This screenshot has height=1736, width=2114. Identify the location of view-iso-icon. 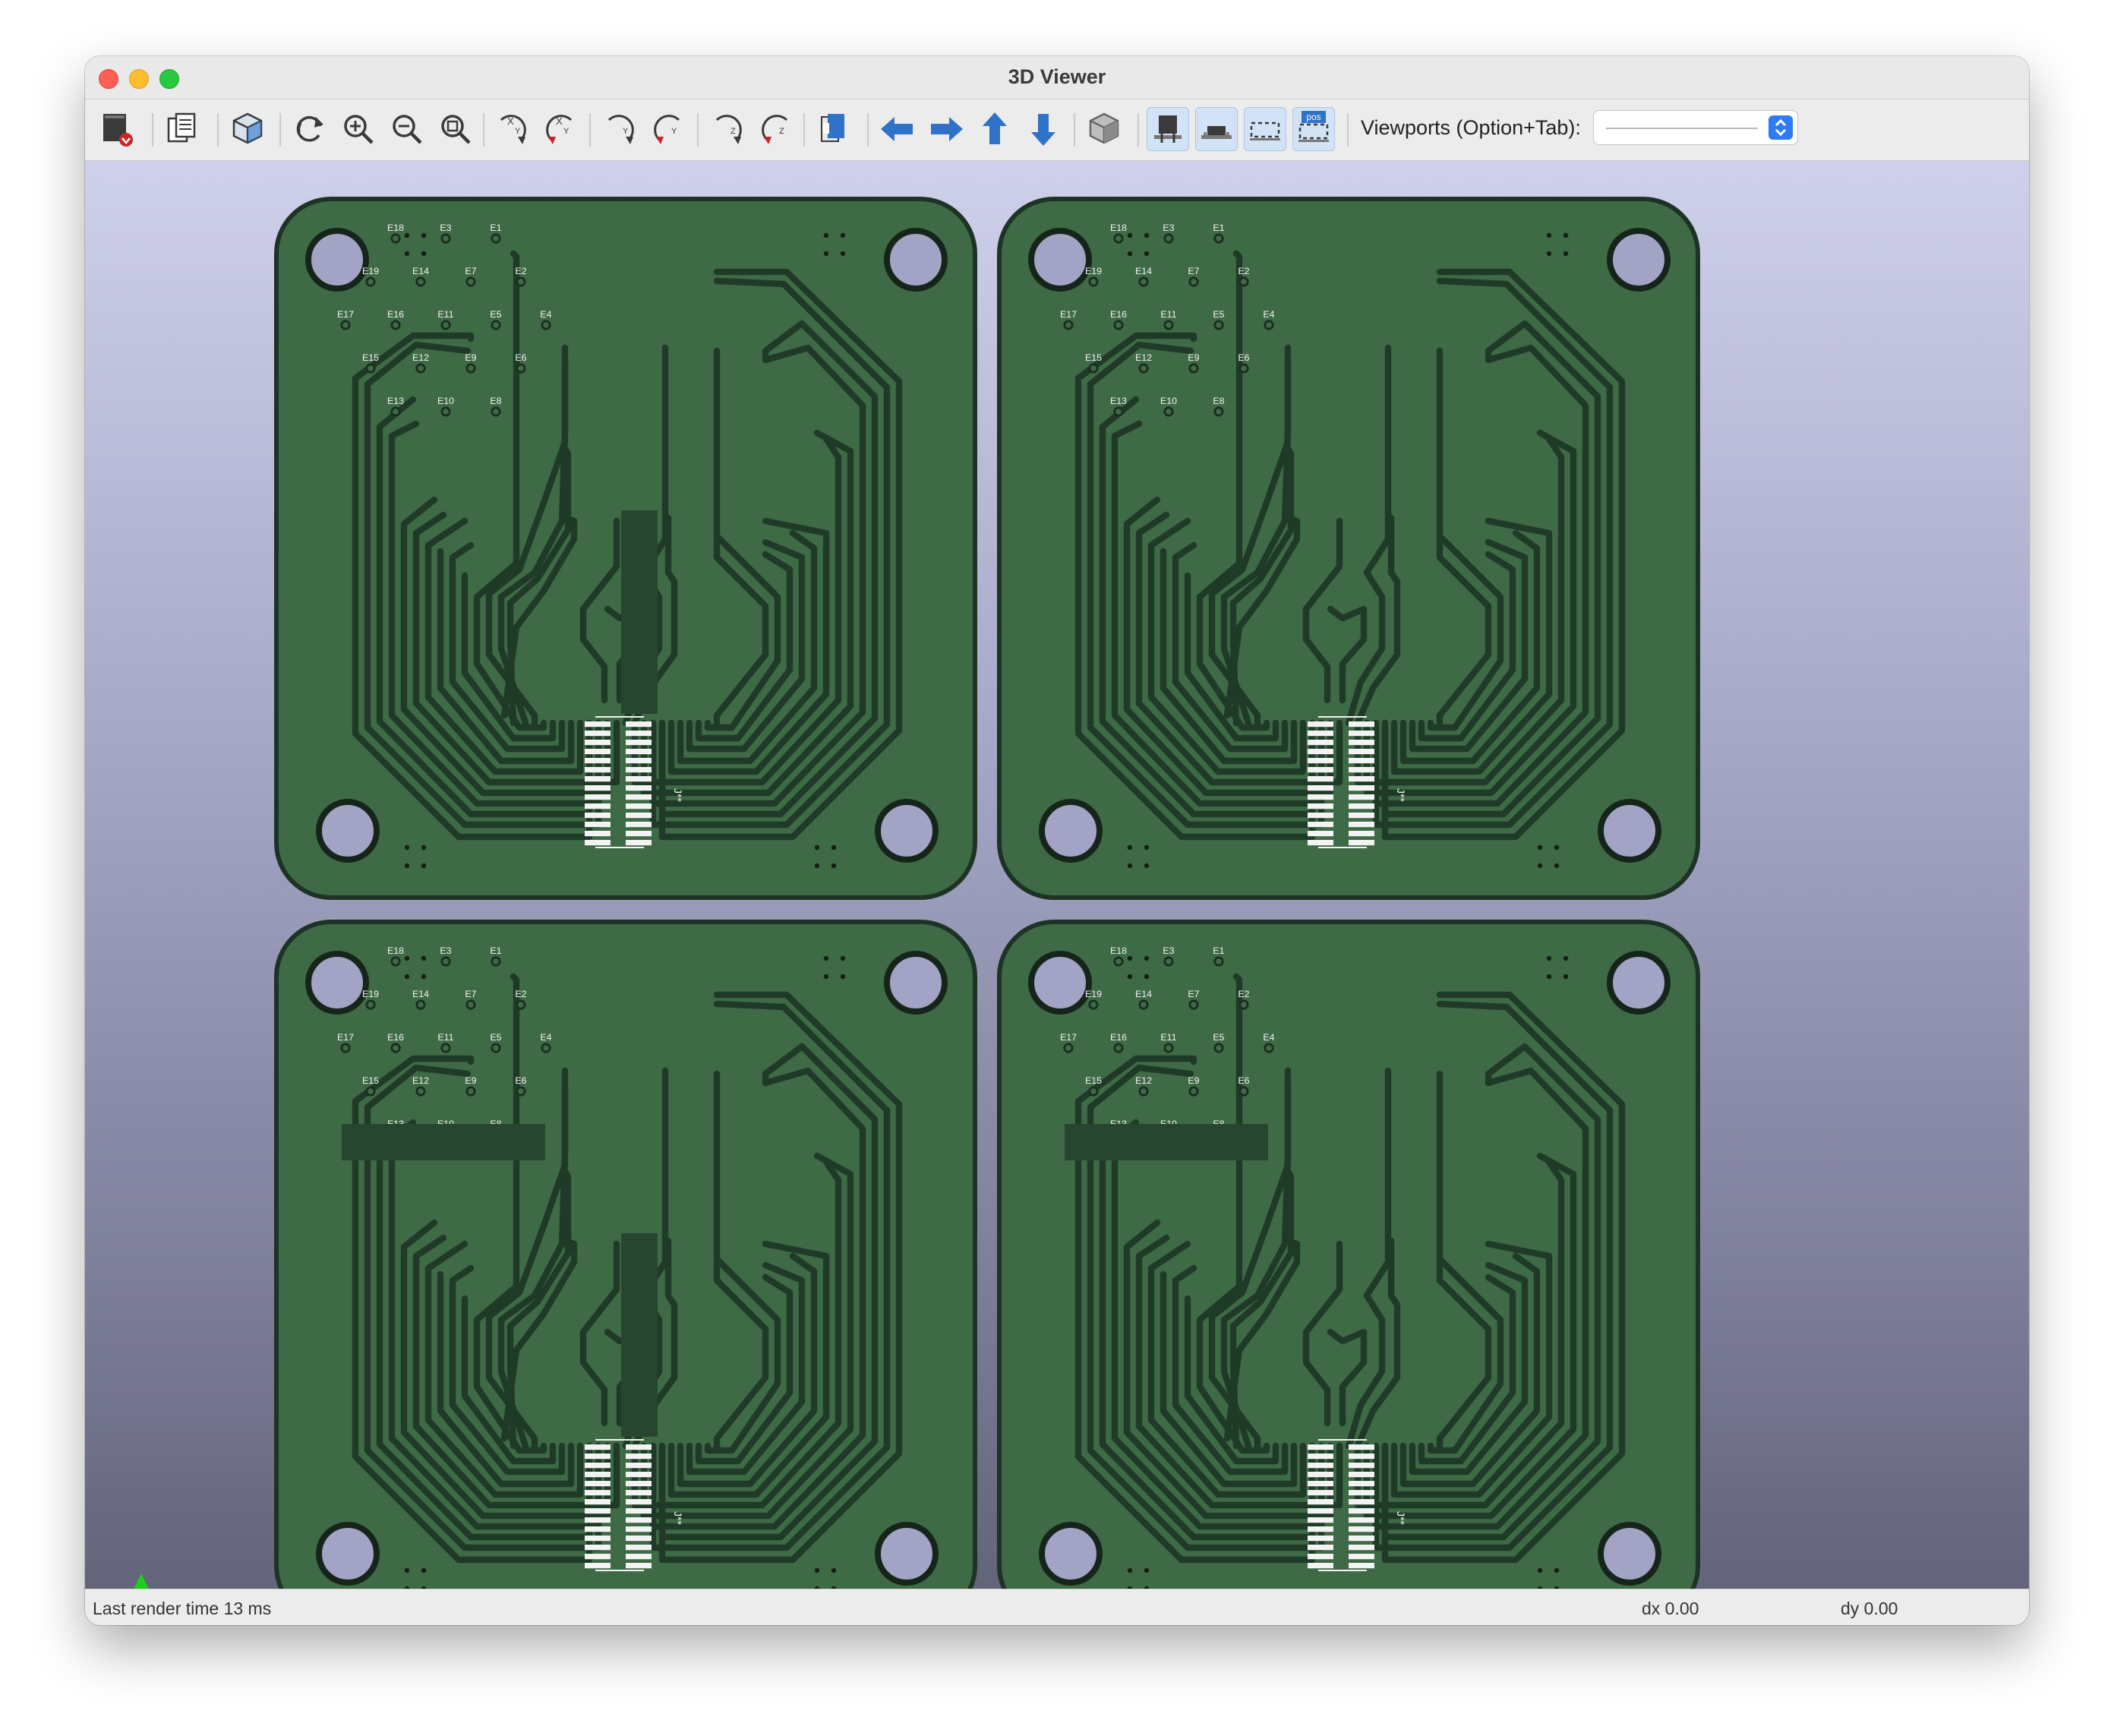
(248, 128).